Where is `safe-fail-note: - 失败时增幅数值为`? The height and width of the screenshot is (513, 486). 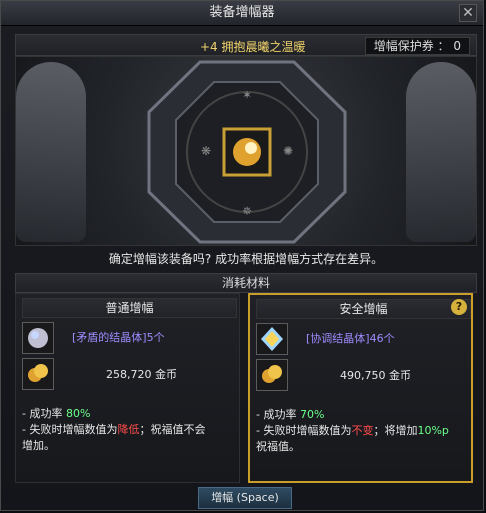 safe-fail-note: - 失败时增幅数值为 is located at coordinates (304, 430).